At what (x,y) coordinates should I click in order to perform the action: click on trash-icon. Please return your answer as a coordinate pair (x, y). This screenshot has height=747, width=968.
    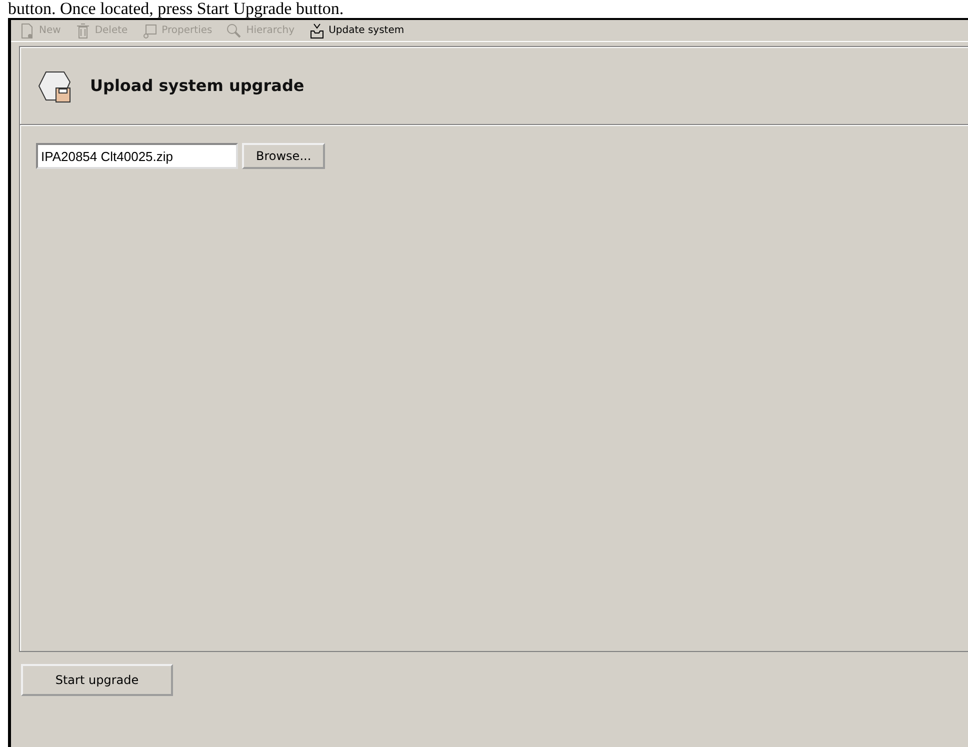
    Looking at the image, I should click on (82, 30).